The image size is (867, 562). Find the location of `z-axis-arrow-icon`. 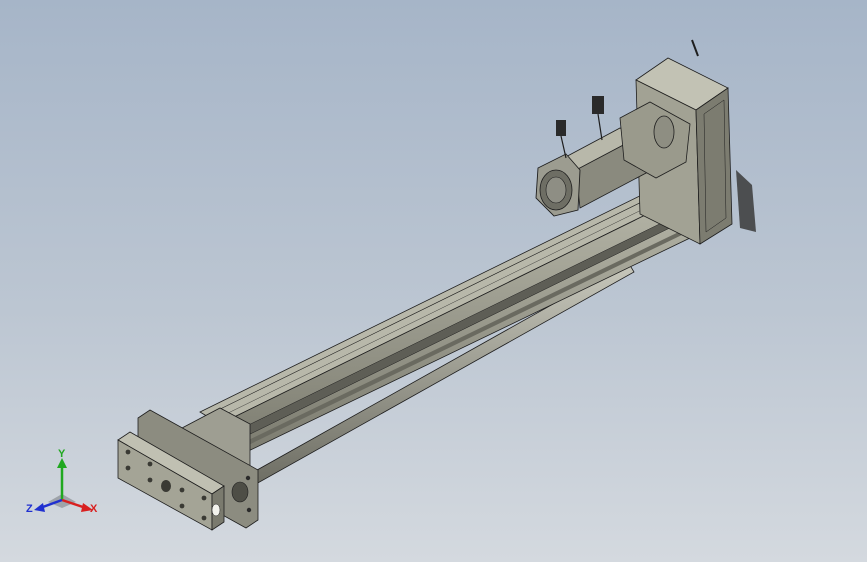

z-axis-arrow-icon is located at coordinates (39, 507).